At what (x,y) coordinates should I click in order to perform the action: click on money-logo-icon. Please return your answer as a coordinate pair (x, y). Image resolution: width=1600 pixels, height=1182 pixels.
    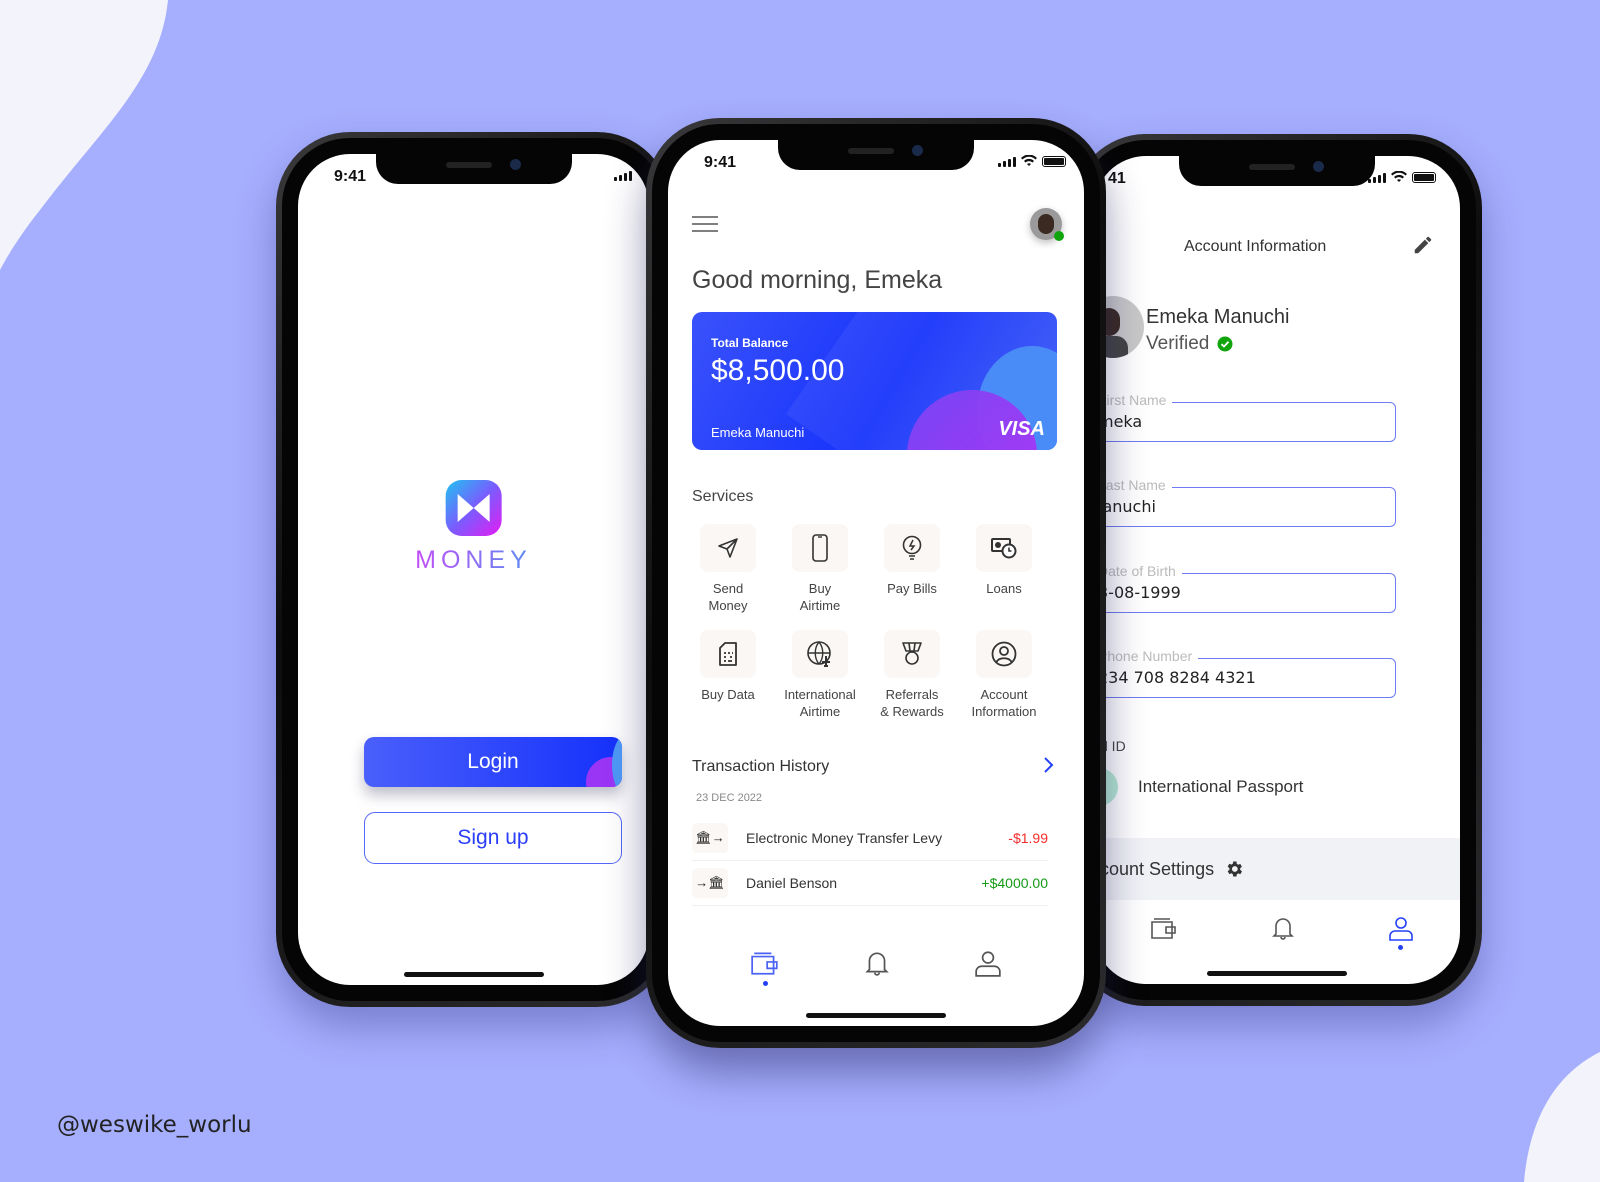
    Looking at the image, I should click on (473, 508).